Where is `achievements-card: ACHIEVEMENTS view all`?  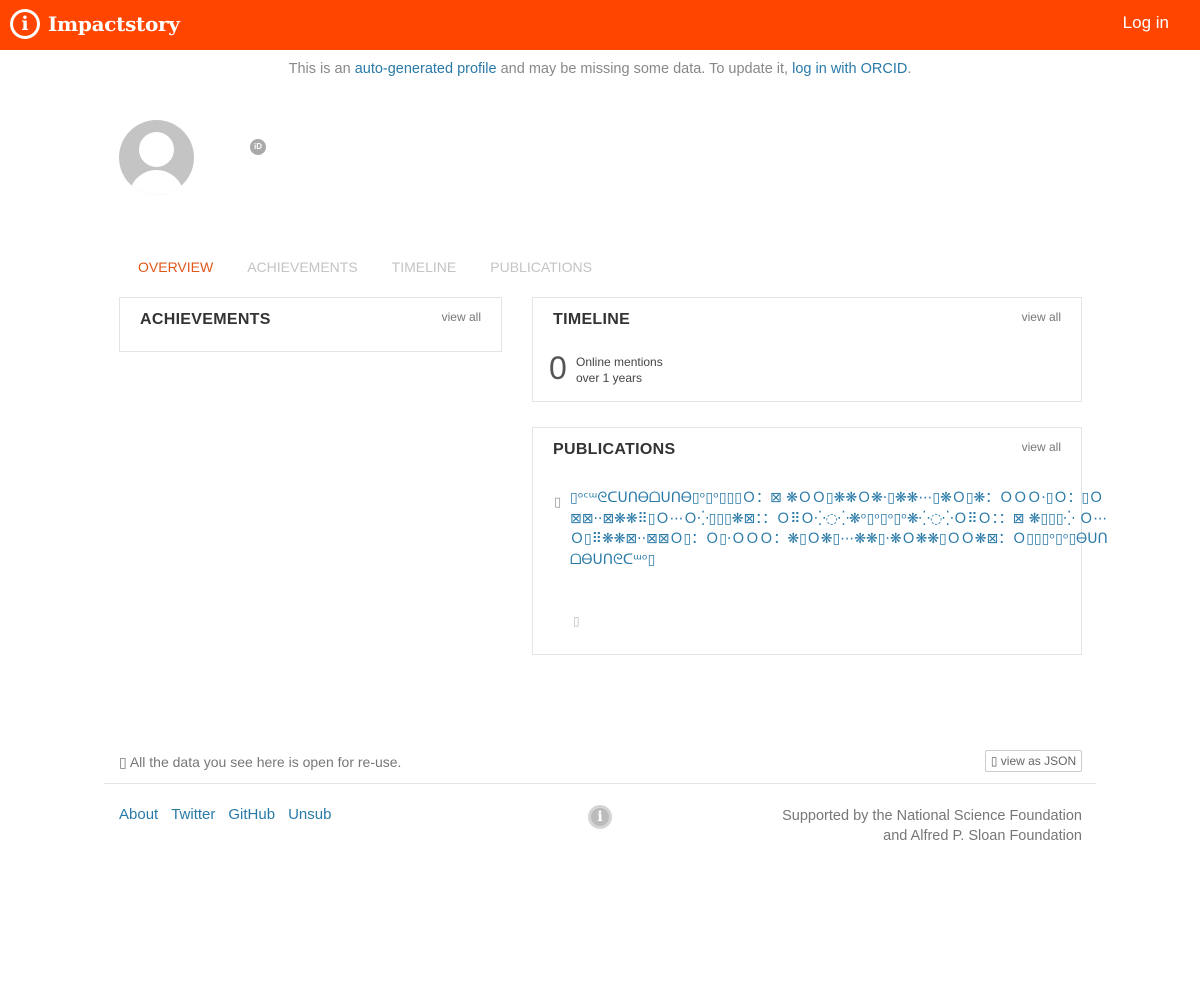
achievements-card: ACHIEVEMENTS view all is located at coordinates (310, 324).